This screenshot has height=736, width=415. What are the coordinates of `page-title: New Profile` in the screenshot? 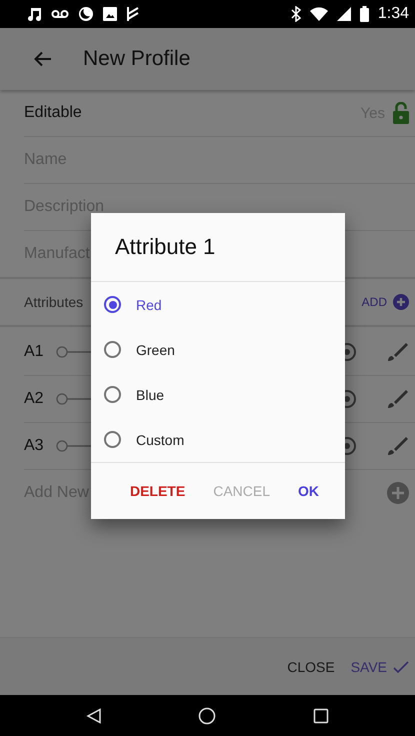 It's located at (136, 59).